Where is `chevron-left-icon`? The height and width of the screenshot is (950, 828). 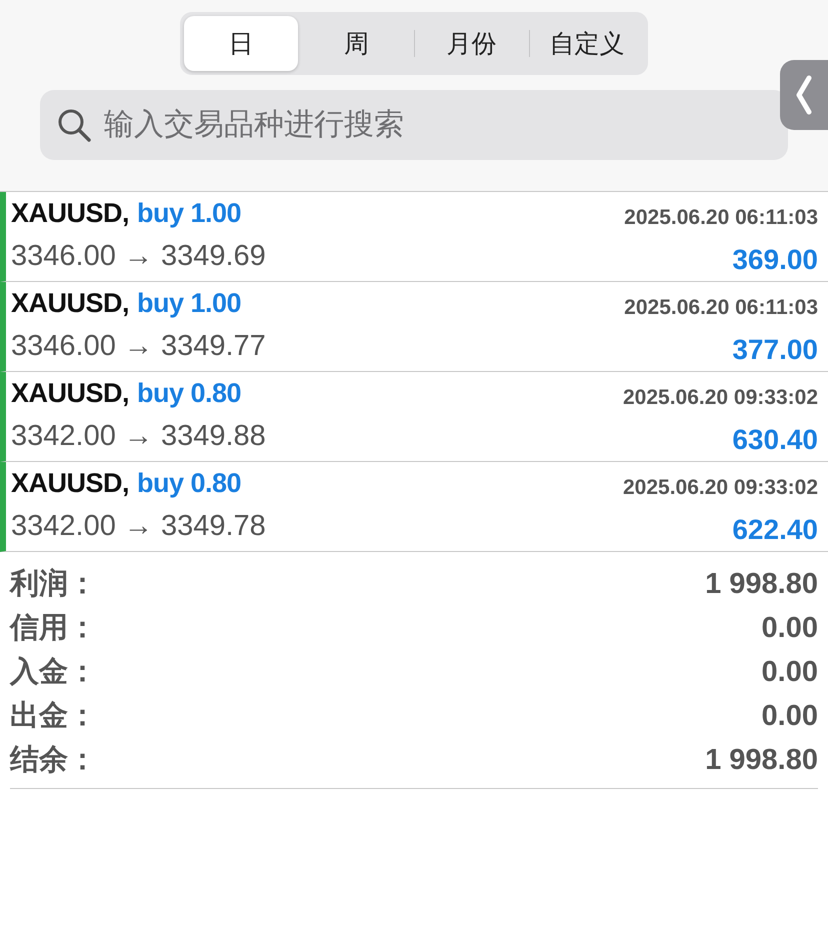 chevron-left-icon is located at coordinates (804, 95).